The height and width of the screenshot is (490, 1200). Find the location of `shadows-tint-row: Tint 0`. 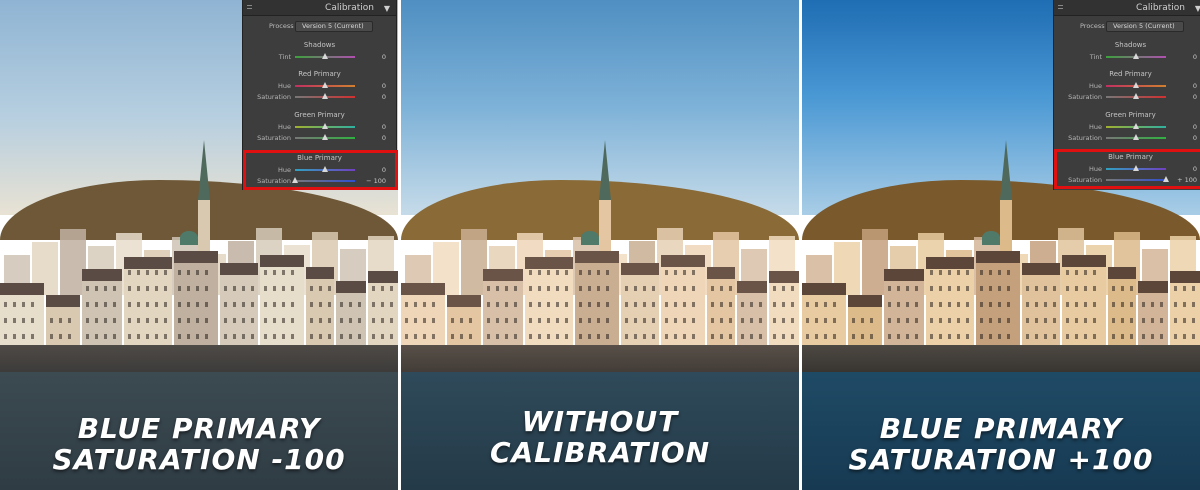

shadows-tint-row: Tint 0 is located at coordinates (1127, 57).